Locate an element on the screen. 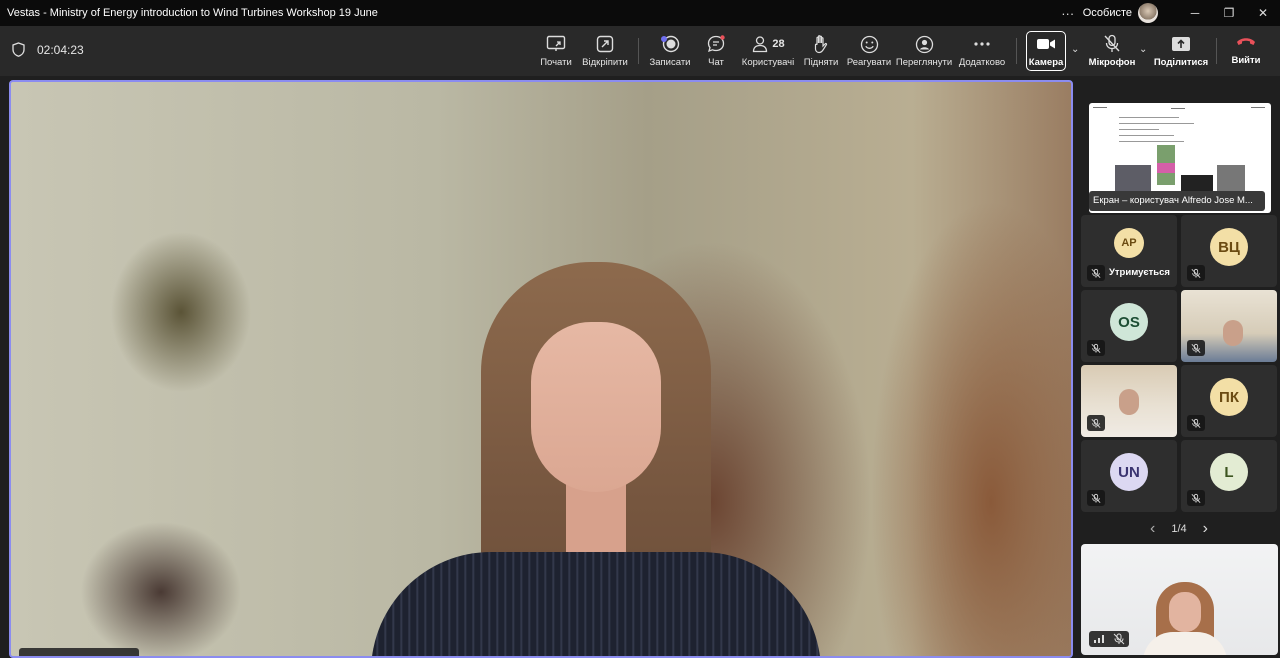  chevron-right-icon: › is located at coordinates (1205, 529).